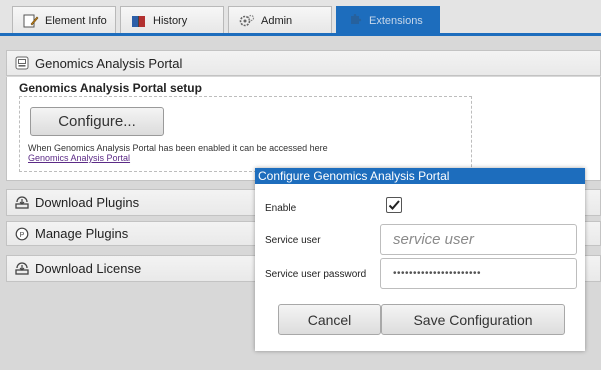  What do you see at coordinates (355, 20) in the screenshot?
I see `puzzle-icon` at bounding box center [355, 20].